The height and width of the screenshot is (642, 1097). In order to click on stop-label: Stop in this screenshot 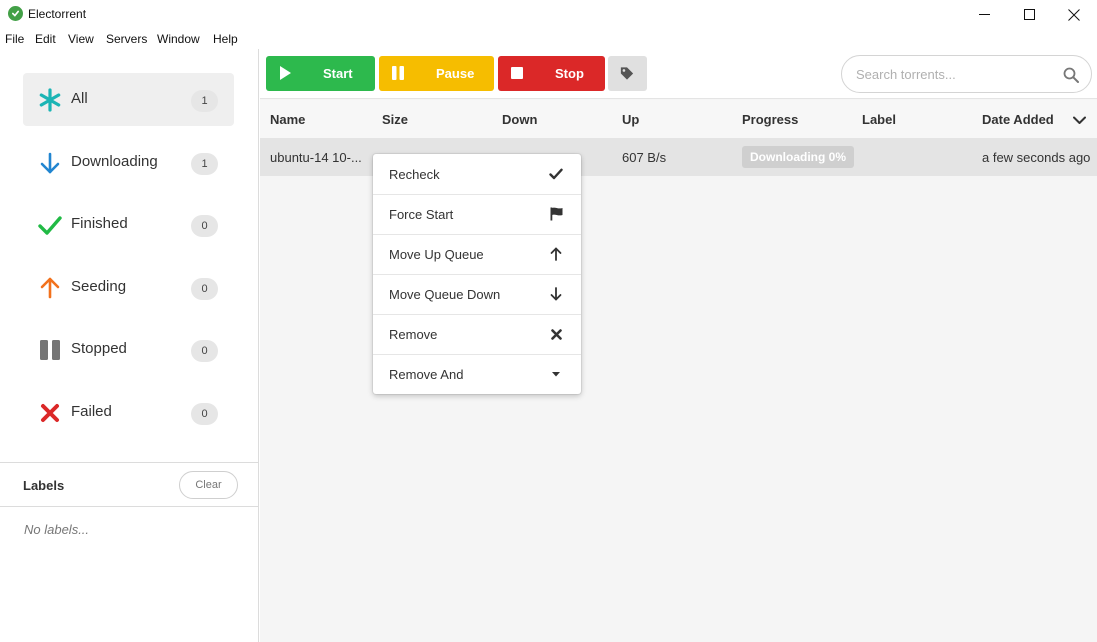, I will do `click(569, 73)`.